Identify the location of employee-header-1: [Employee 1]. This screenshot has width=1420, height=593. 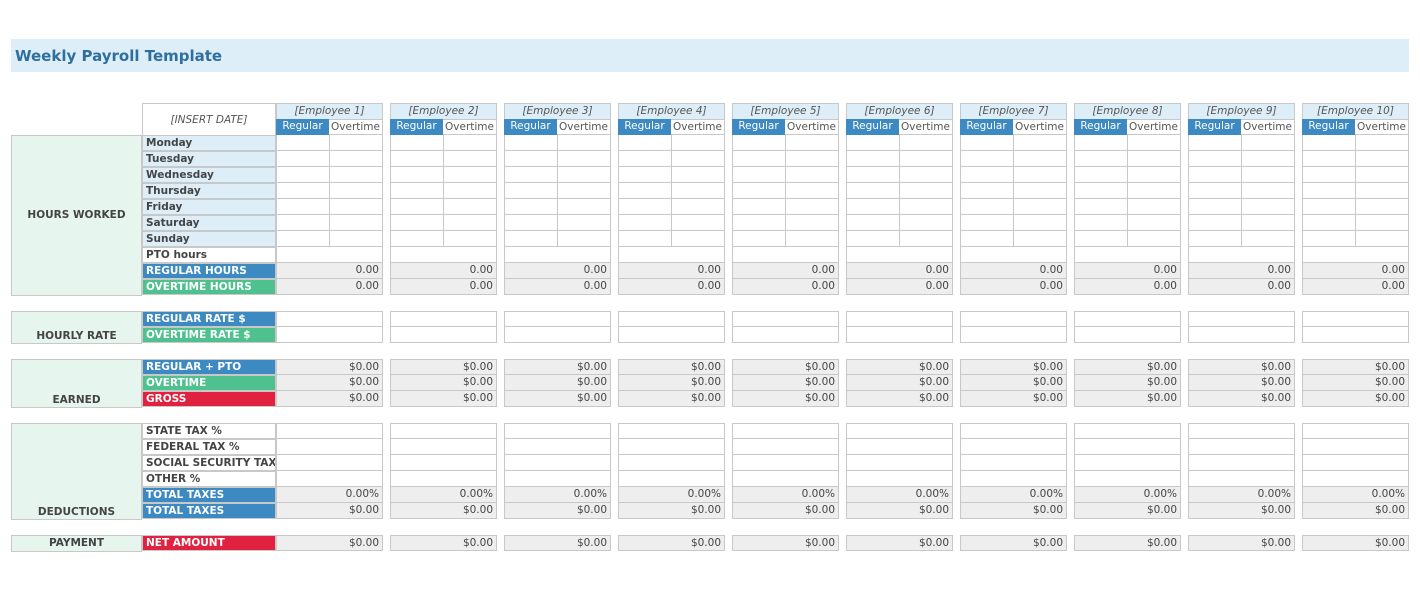
(329, 111).